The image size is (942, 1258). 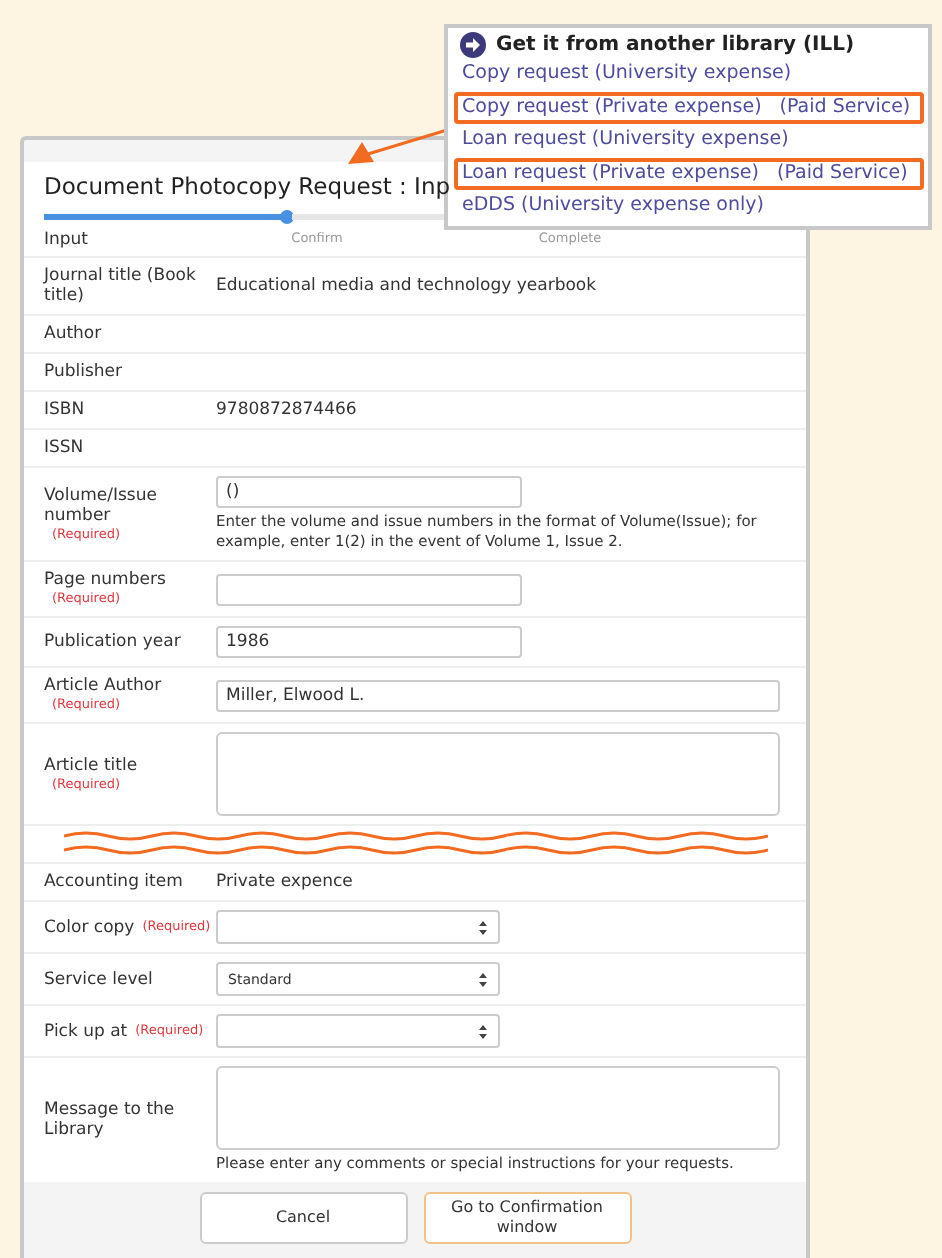 What do you see at coordinates (121, 286) in the screenshot?
I see `field-label: Journal title (Book title)` at bounding box center [121, 286].